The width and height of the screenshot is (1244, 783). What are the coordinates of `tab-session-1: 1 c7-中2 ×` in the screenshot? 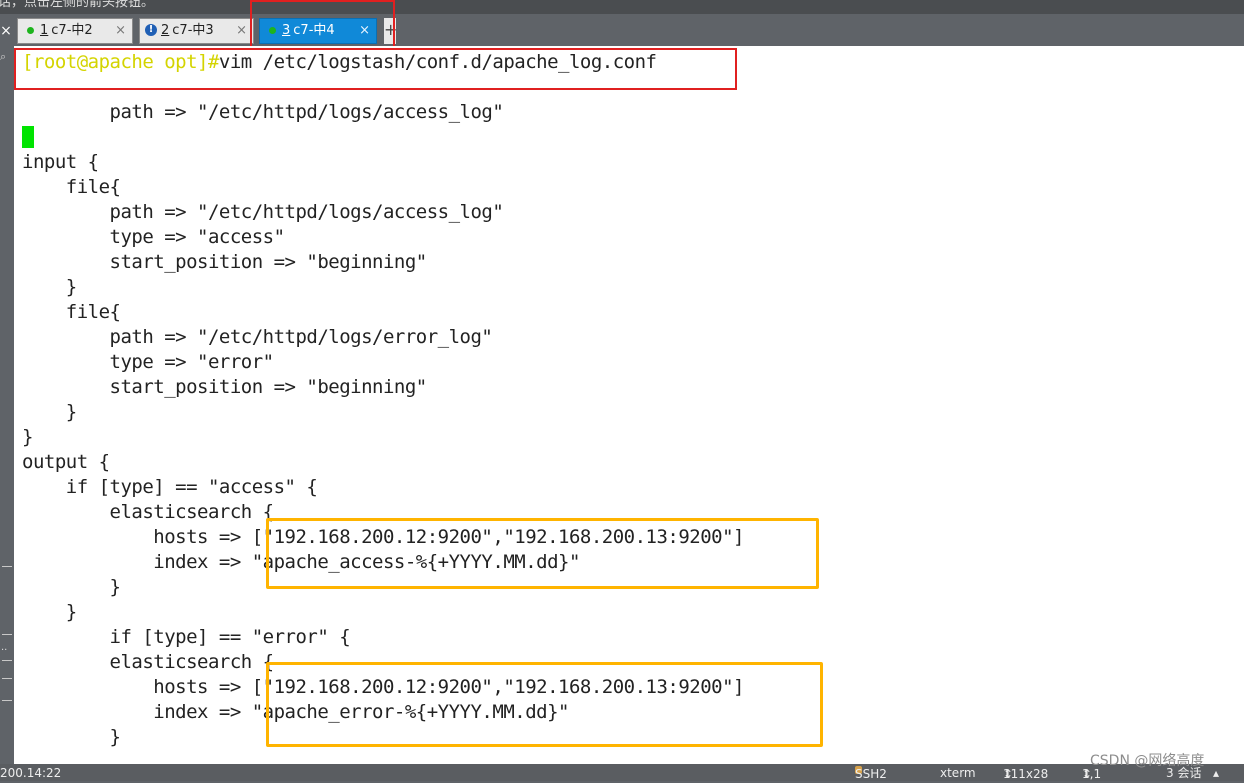 It's located at (75, 31).